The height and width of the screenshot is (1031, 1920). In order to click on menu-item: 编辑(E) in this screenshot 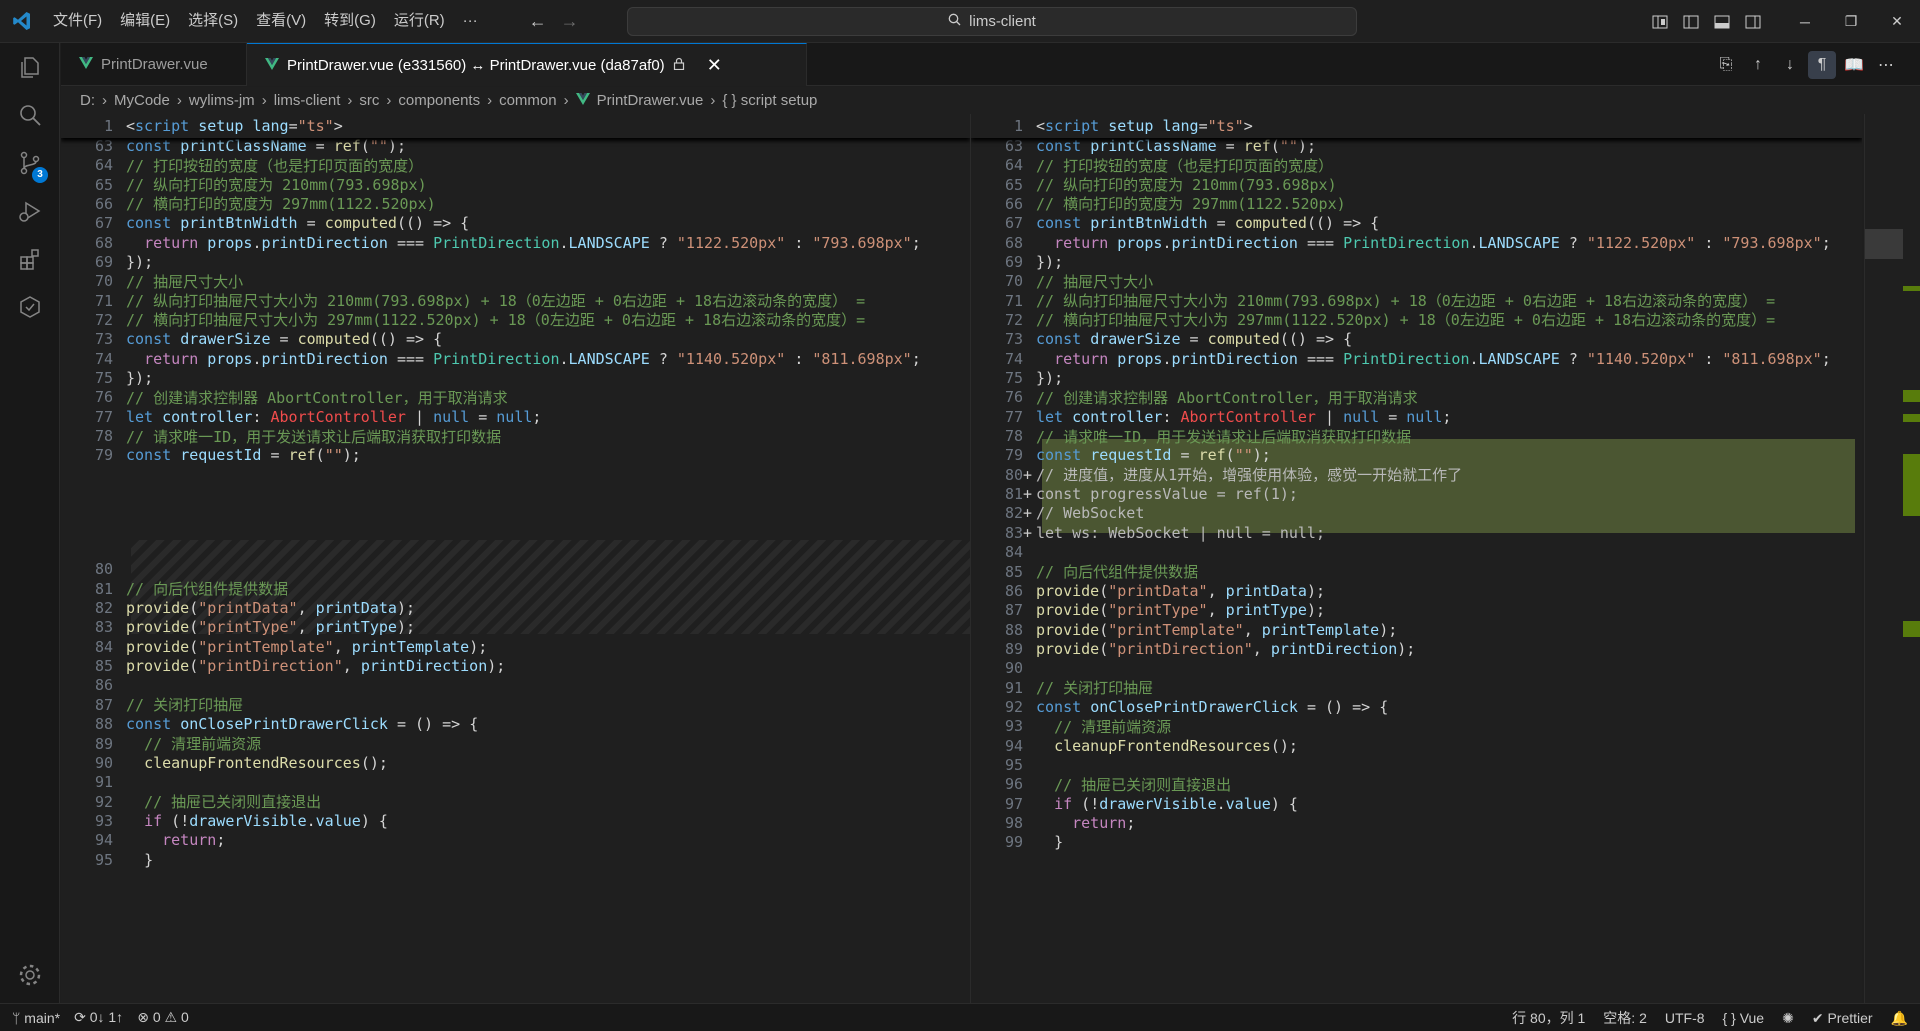, I will do `click(145, 21)`.